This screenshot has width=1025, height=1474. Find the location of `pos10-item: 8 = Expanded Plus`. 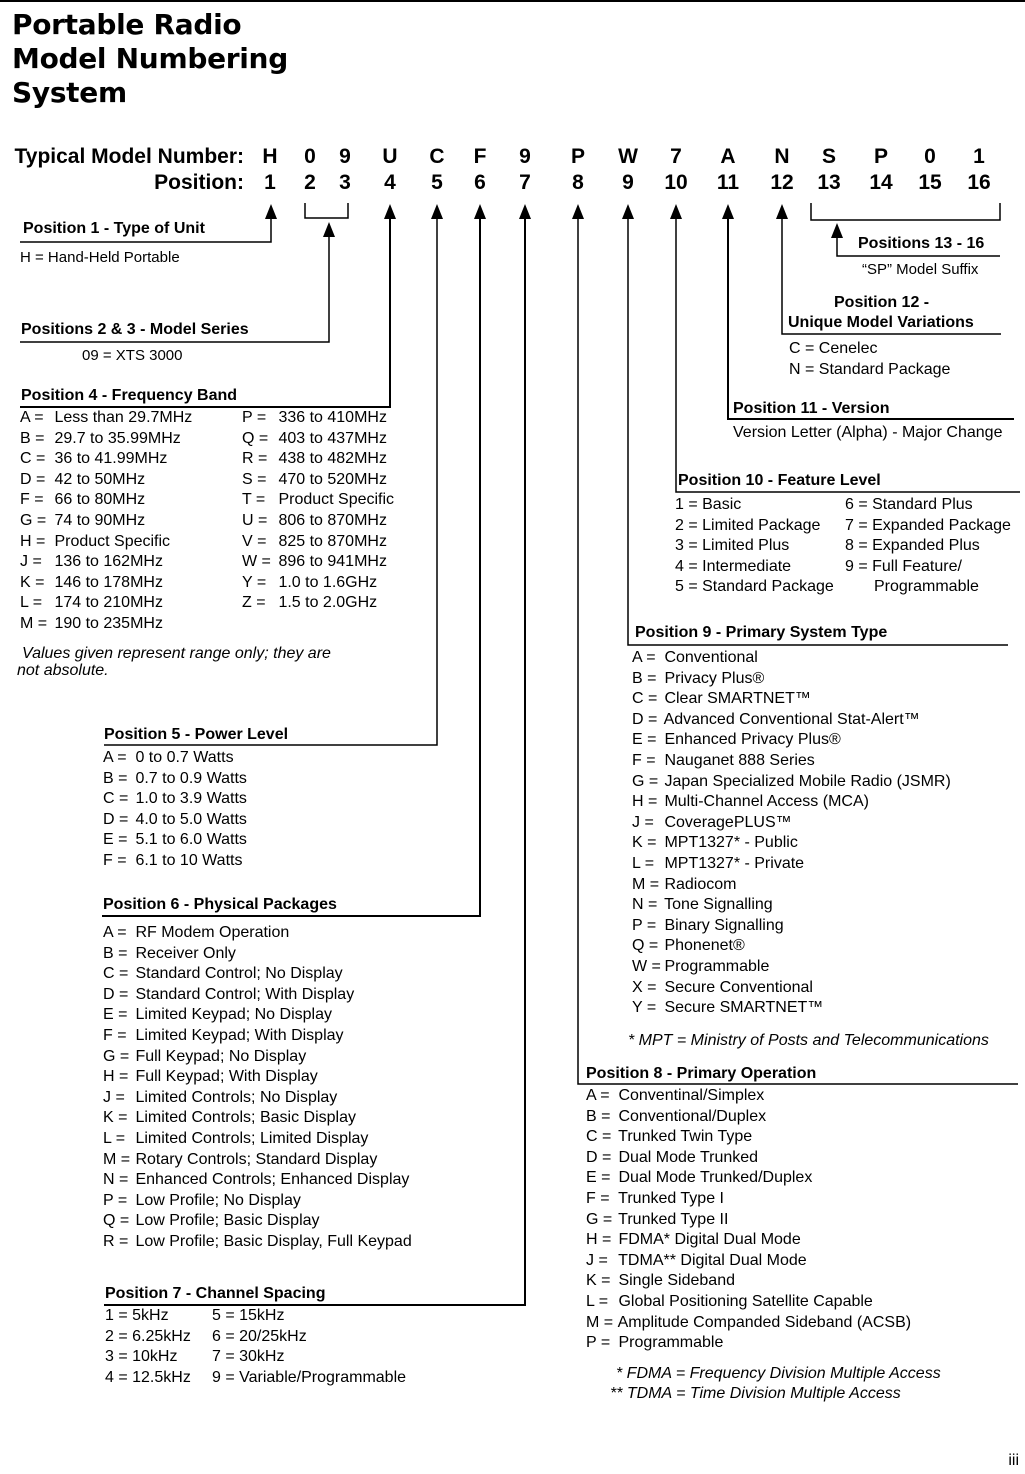

pos10-item: 8 = Expanded Plus is located at coordinates (912, 546).